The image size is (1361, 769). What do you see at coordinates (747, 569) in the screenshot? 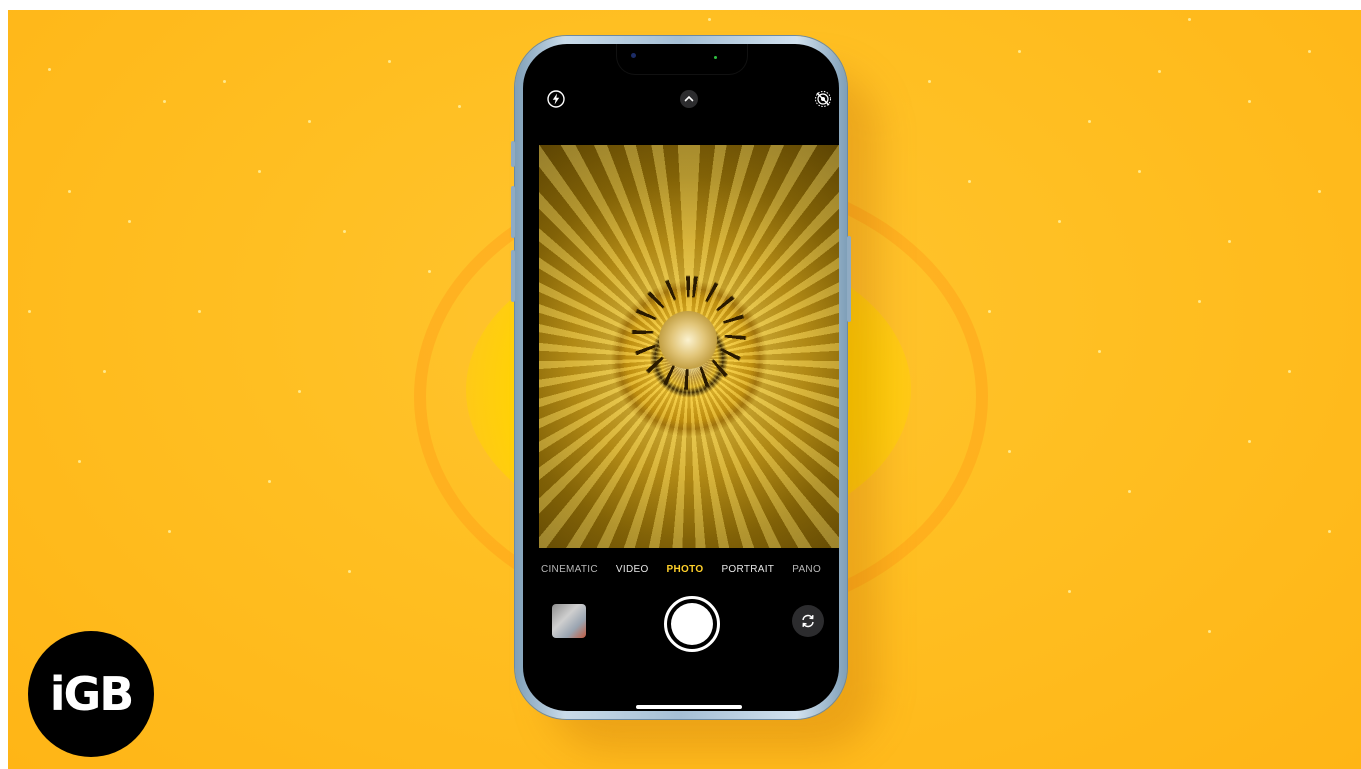
I see `mode-portrait: PORTRAIT` at bounding box center [747, 569].